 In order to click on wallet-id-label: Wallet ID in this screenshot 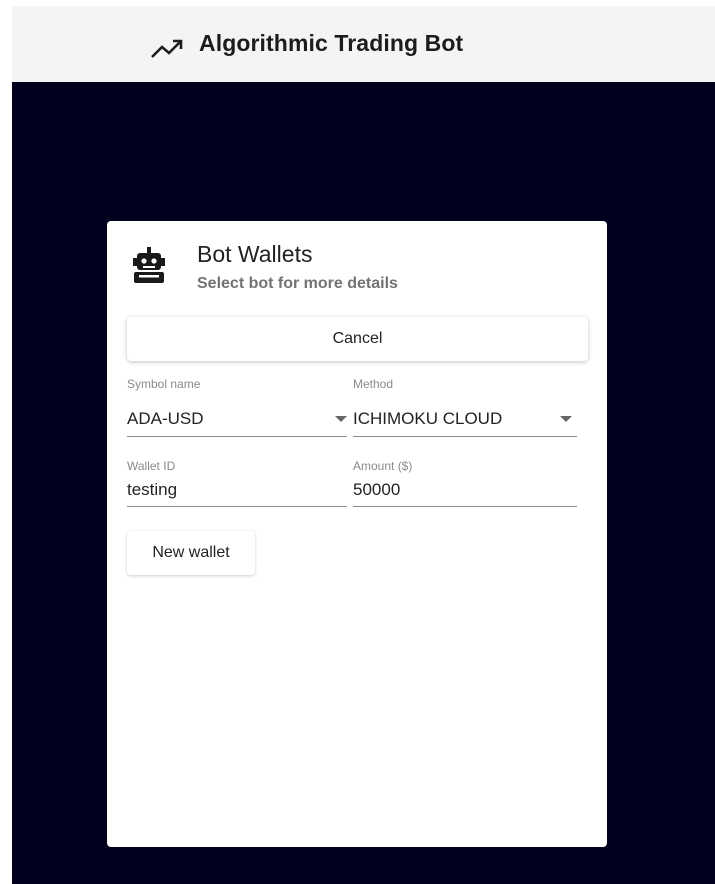, I will do `click(151, 466)`.